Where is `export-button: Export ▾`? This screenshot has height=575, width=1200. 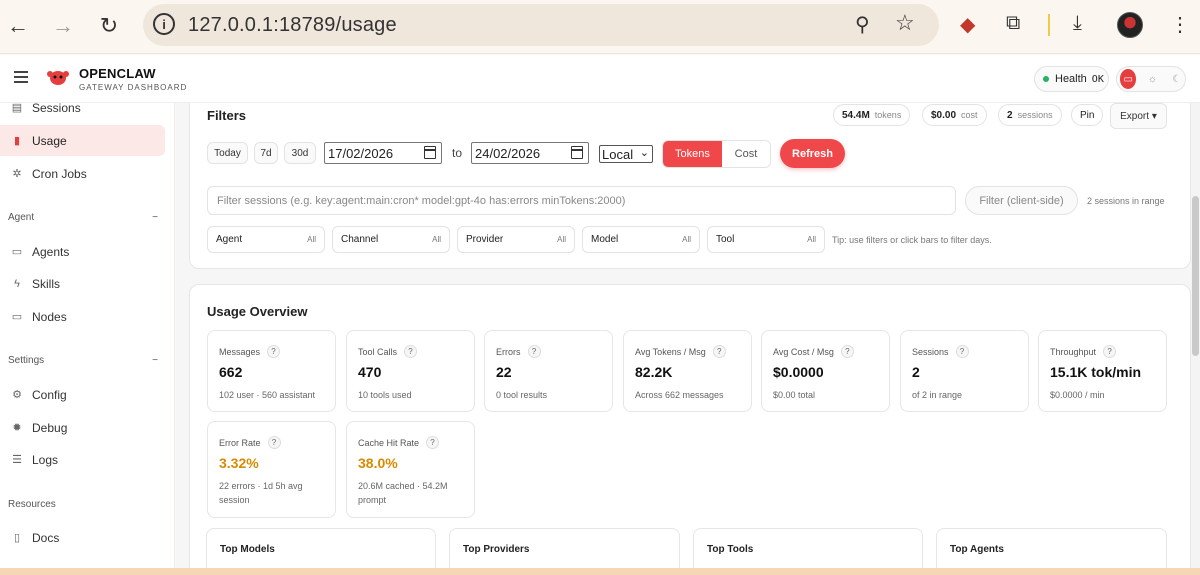 export-button: Export ▾ is located at coordinates (1138, 116).